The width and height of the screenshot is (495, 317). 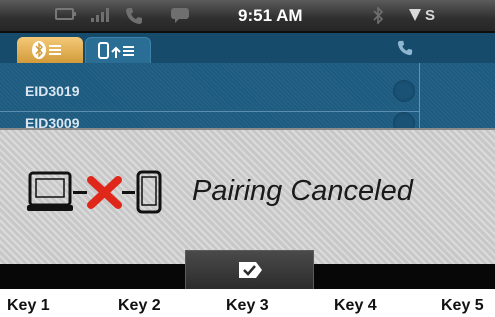 What do you see at coordinates (139, 305) in the screenshot?
I see `key-2-label: Key 2` at bounding box center [139, 305].